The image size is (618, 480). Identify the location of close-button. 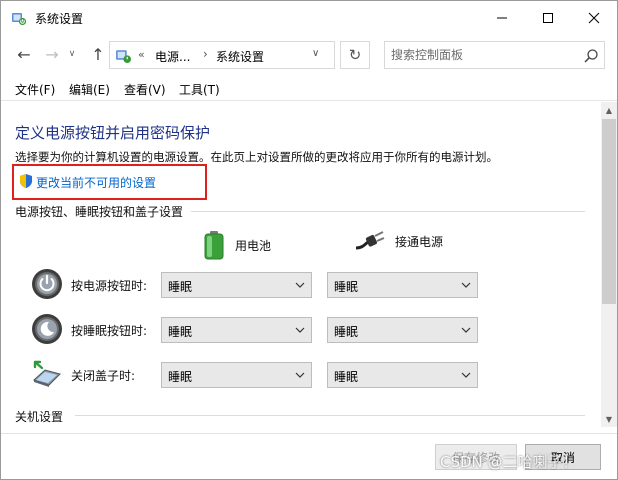
(594, 18).